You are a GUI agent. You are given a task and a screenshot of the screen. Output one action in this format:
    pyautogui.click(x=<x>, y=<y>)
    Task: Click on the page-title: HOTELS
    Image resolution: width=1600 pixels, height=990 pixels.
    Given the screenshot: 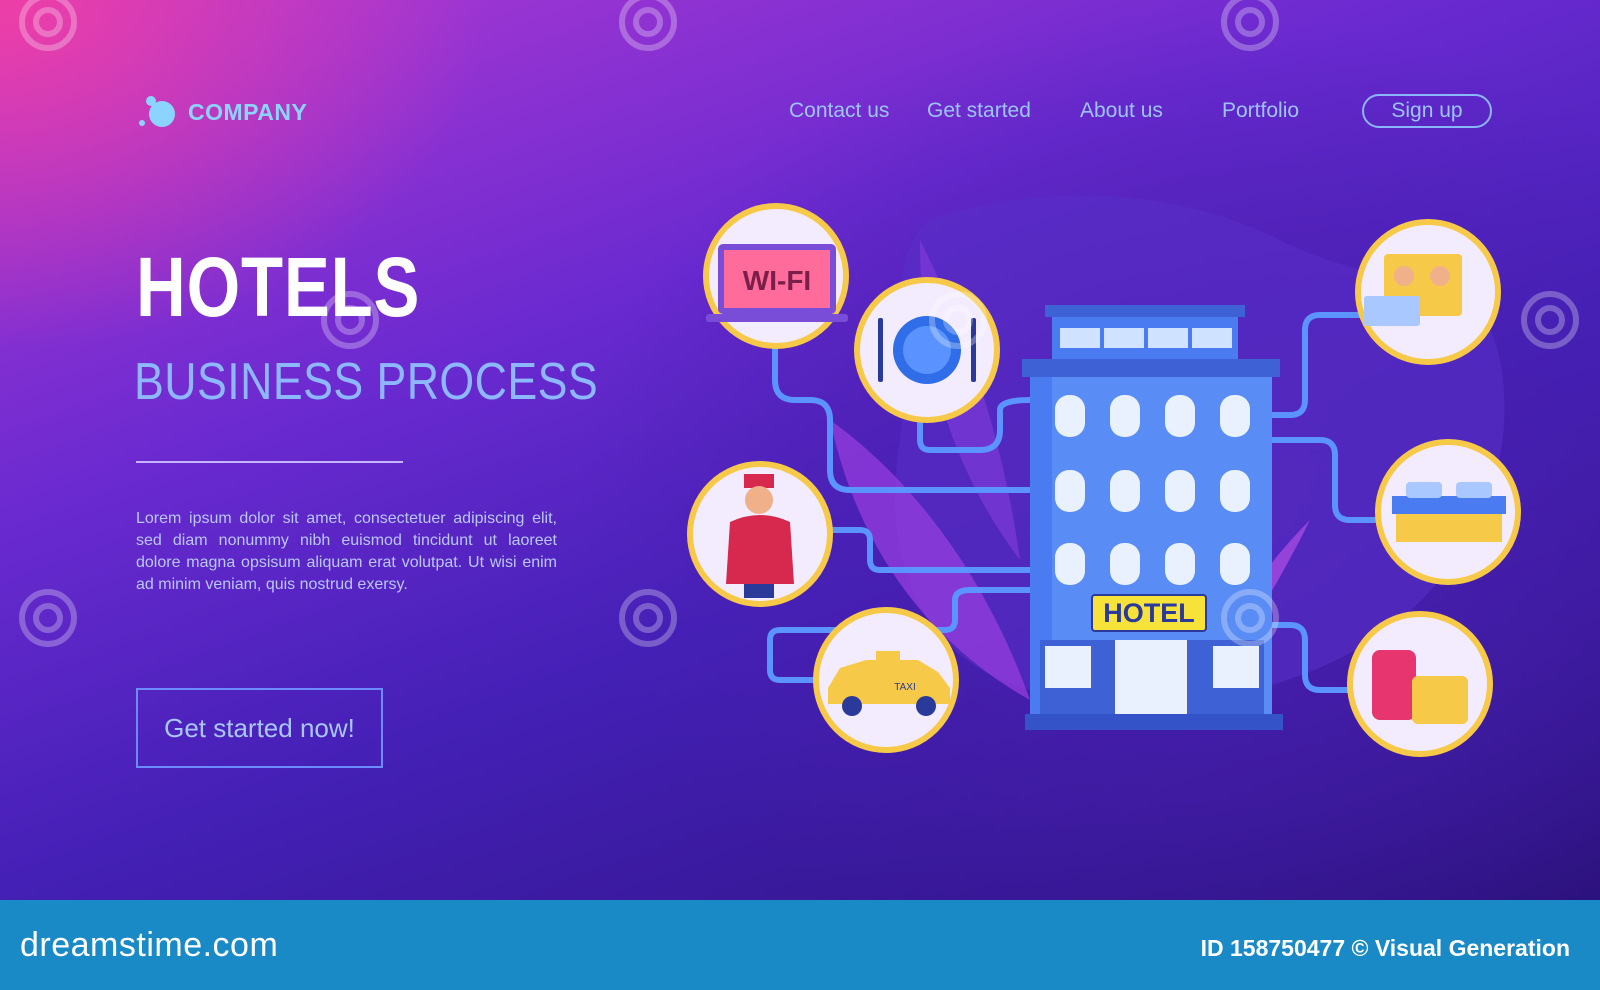 What is the action you would take?
    pyautogui.click(x=278, y=287)
    